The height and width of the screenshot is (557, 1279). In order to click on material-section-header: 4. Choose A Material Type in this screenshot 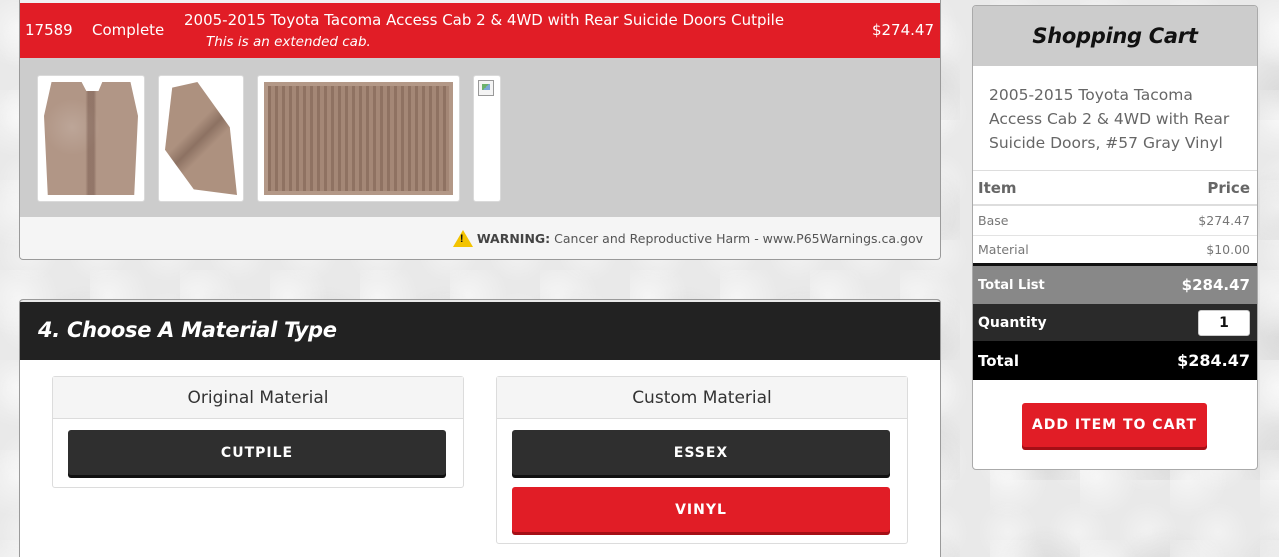, I will do `click(480, 330)`.